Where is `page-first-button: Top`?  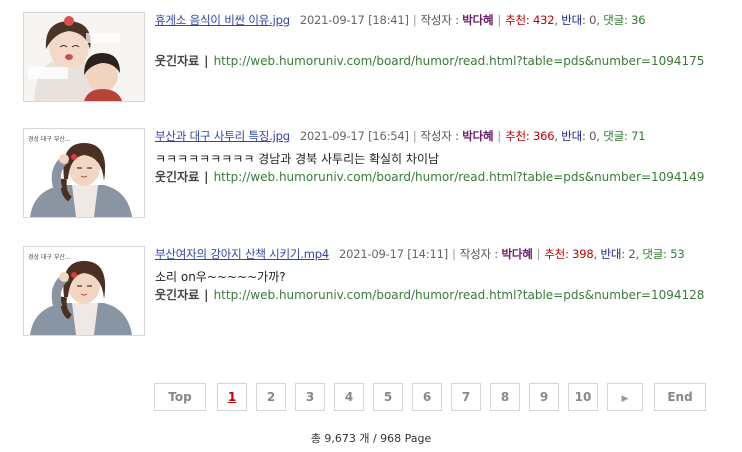 page-first-button: Top is located at coordinates (180, 397).